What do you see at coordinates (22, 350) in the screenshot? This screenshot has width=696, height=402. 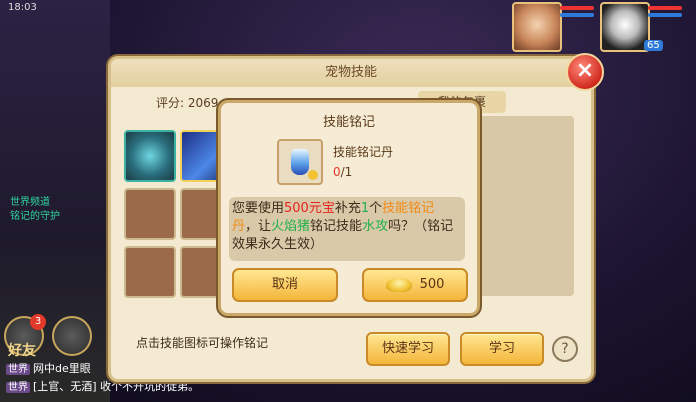 I see `friend-label: 好友` at bounding box center [22, 350].